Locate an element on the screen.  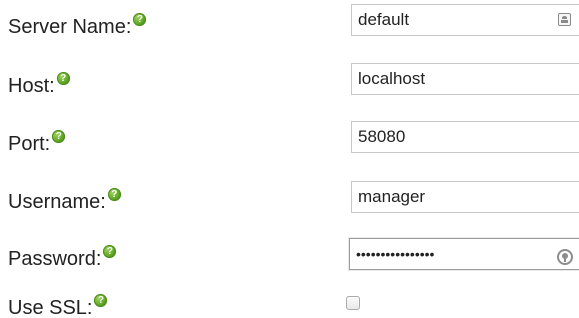
password-label: Password: is located at coordinates (55, 259).